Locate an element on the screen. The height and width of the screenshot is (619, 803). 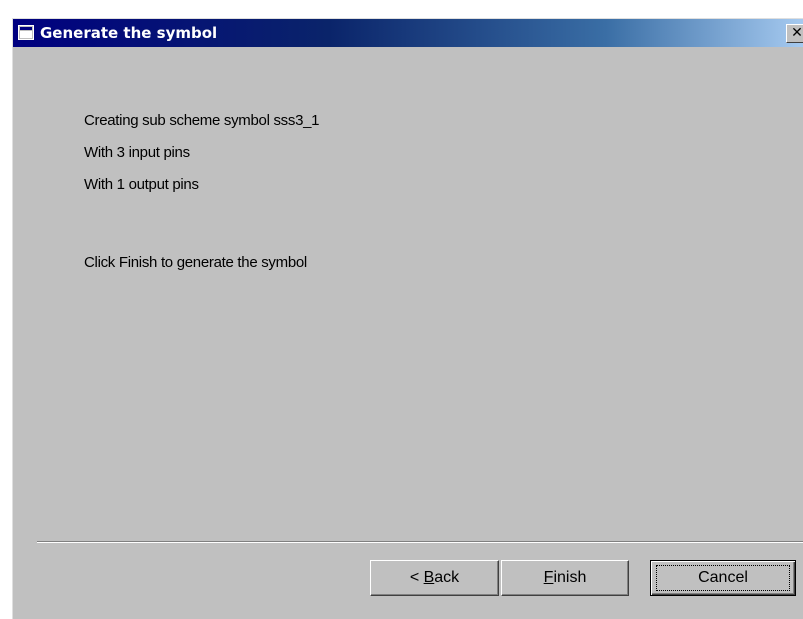
dialog-title: Generate the symbol is located at coordinates (129, 33).